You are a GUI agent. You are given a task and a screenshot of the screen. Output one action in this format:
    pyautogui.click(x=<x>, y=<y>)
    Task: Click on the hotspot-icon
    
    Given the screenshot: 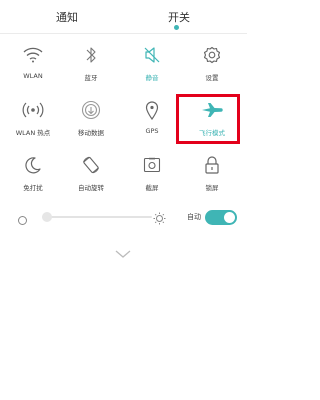 What is the action you would take?
    pyautogui.click(x=33, y=110)
    